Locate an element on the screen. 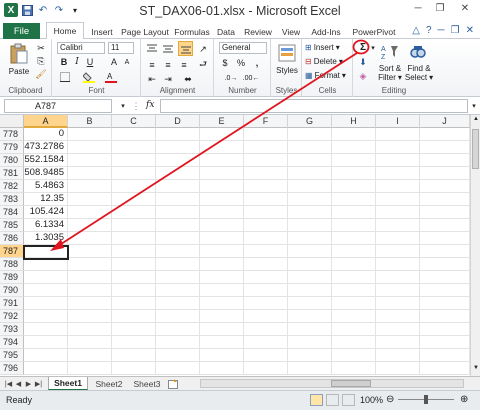 The height and width of the screenshot is (410, 480). zoom-level: 100% is located at coordinates (371, 400).